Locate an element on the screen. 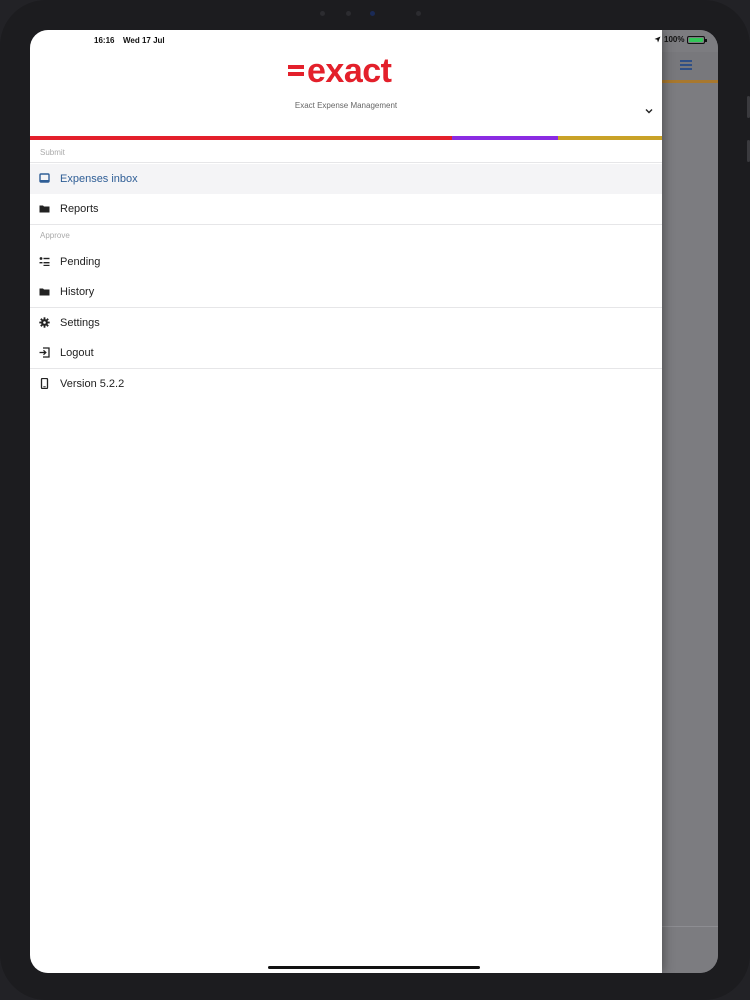  background-divider is located at coordinates (690, 926).